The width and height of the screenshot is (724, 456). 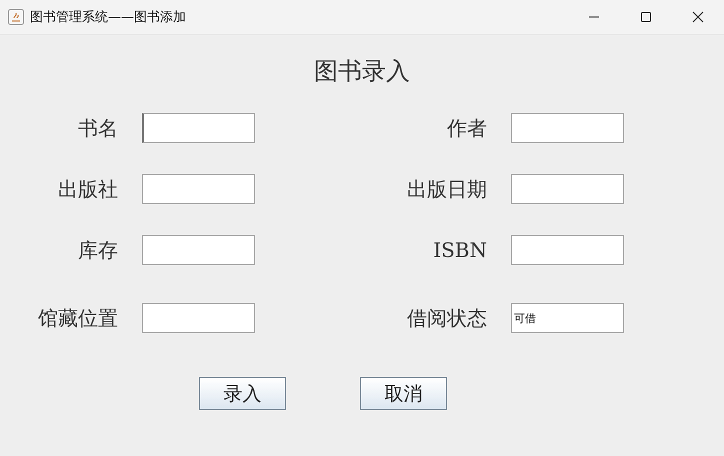 What do you see at coordinates (242, 393) in the screenshot?
I see `submit-button: 录入` at bounding box center [242, 393].